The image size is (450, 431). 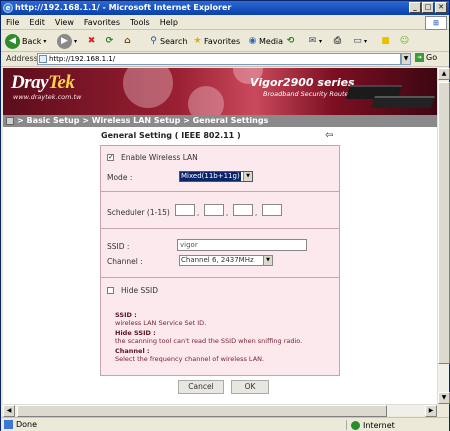 What do you see at coordinates (355, 425) in the screenshot?
I see `internet-globe-icon` at bounding box center [355, 425].